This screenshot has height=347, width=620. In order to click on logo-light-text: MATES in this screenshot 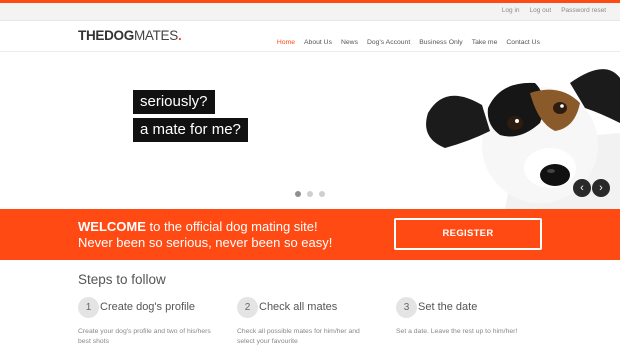, I will do `click(155, 35)`.